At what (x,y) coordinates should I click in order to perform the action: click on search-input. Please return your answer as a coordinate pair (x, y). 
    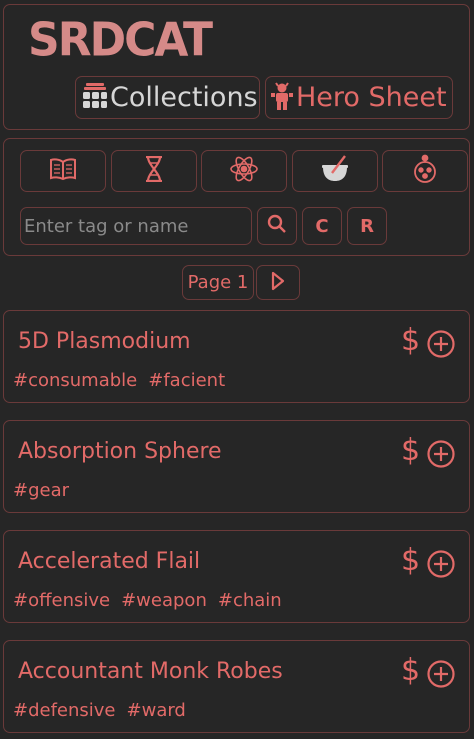
    Looking at the image, I should click on (136, 226).